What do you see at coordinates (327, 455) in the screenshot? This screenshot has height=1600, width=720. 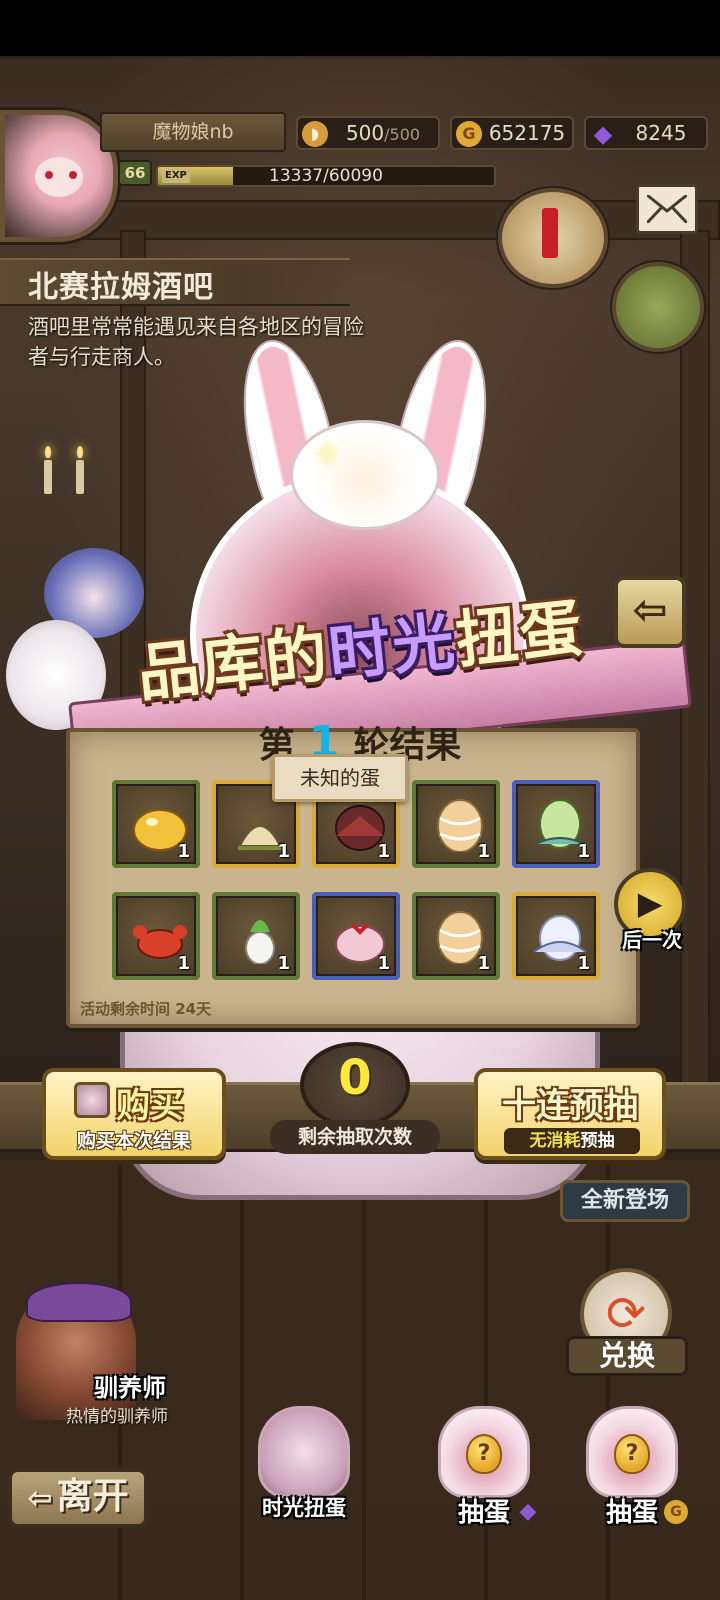 I see `sparkle-icon: ✦` at bounding box center [327, 455].